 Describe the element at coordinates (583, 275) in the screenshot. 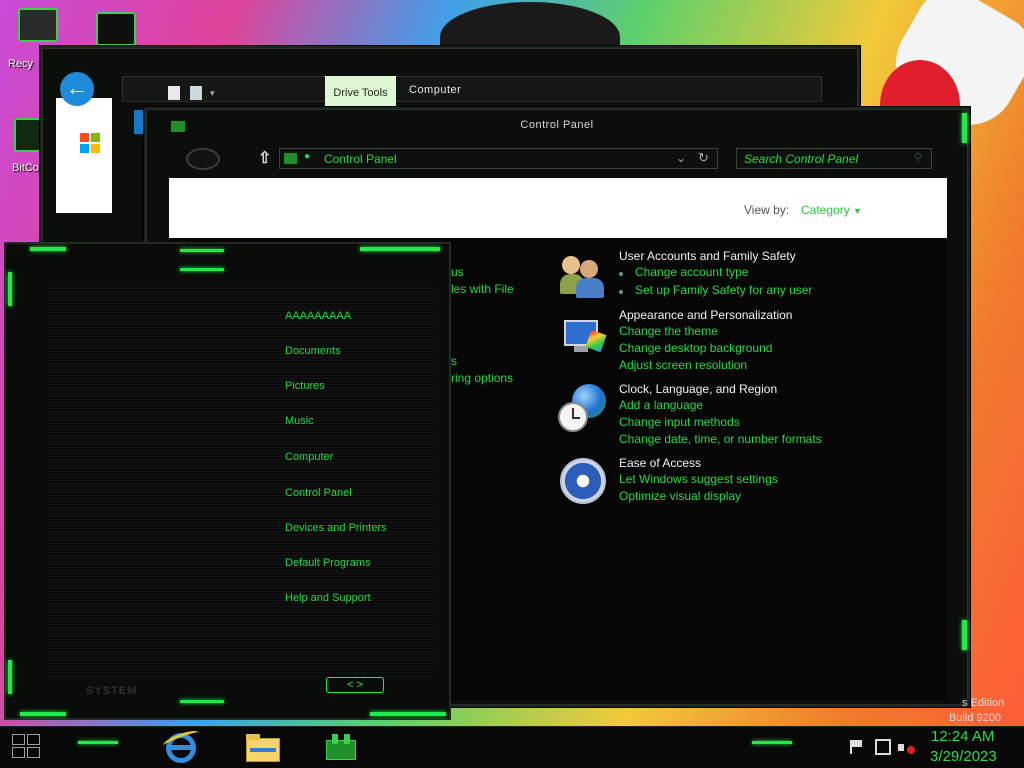

I see `user-accounts-icon` at that location.